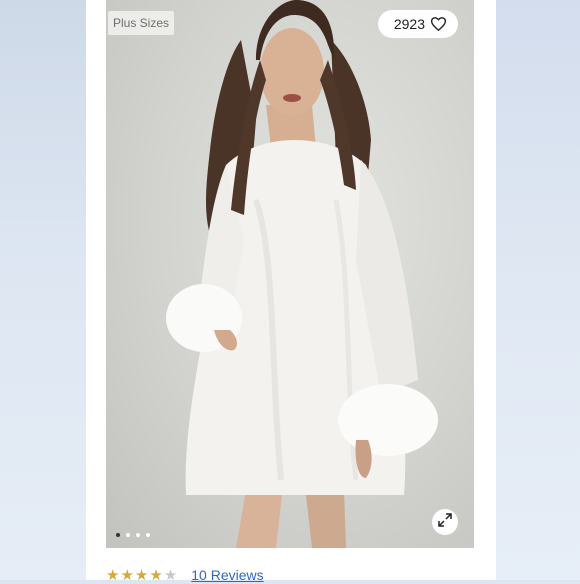  I want to click on expand-icon, so click(445, 522).